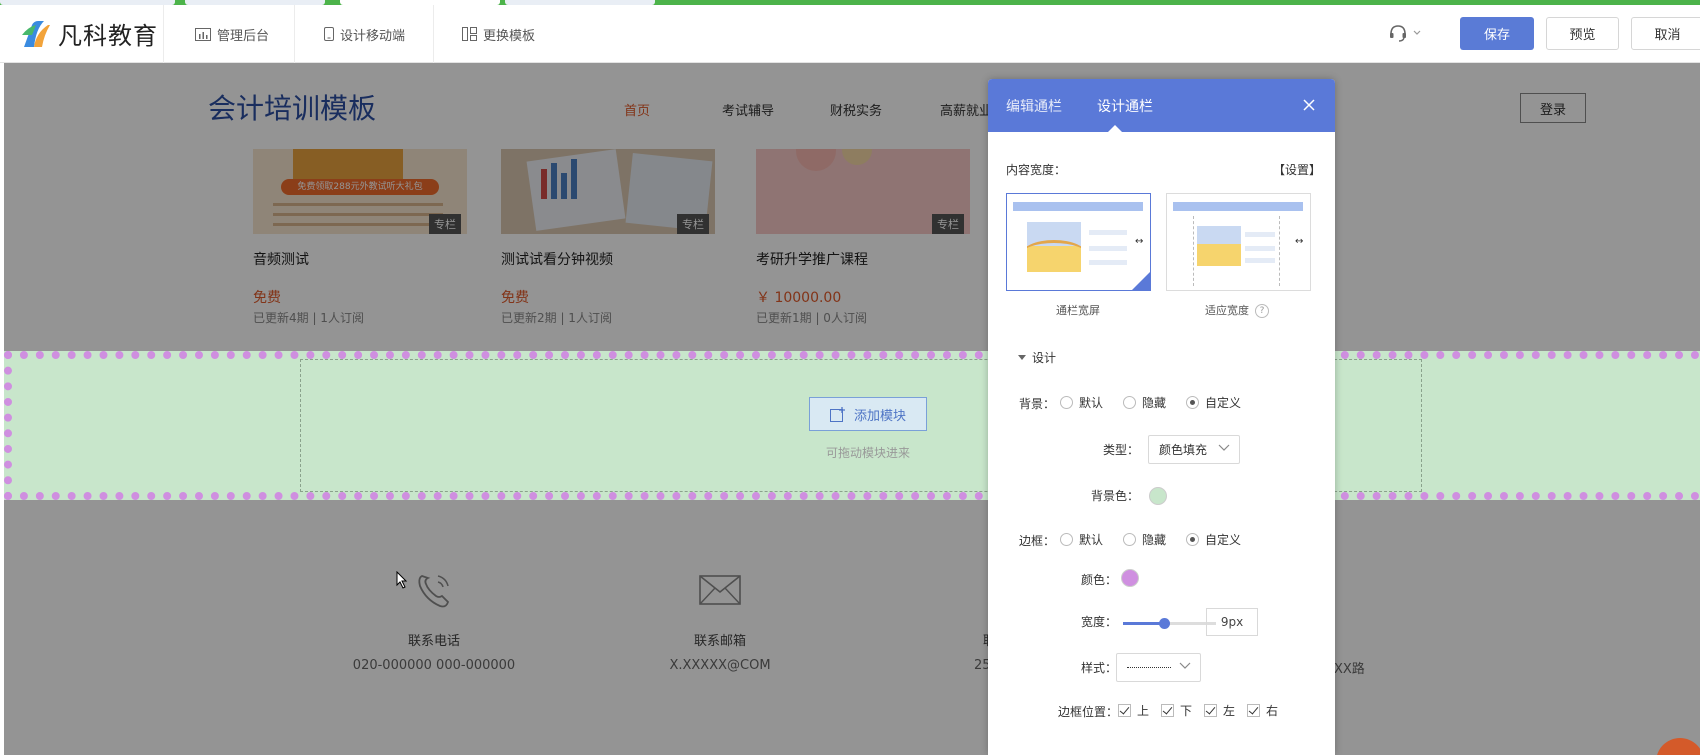 This screenshot has width=1700, height=755. Describe the element at coordinates (748, 109) in the screenshot. I see `nav-item-exam: 考试辅导` at that location.